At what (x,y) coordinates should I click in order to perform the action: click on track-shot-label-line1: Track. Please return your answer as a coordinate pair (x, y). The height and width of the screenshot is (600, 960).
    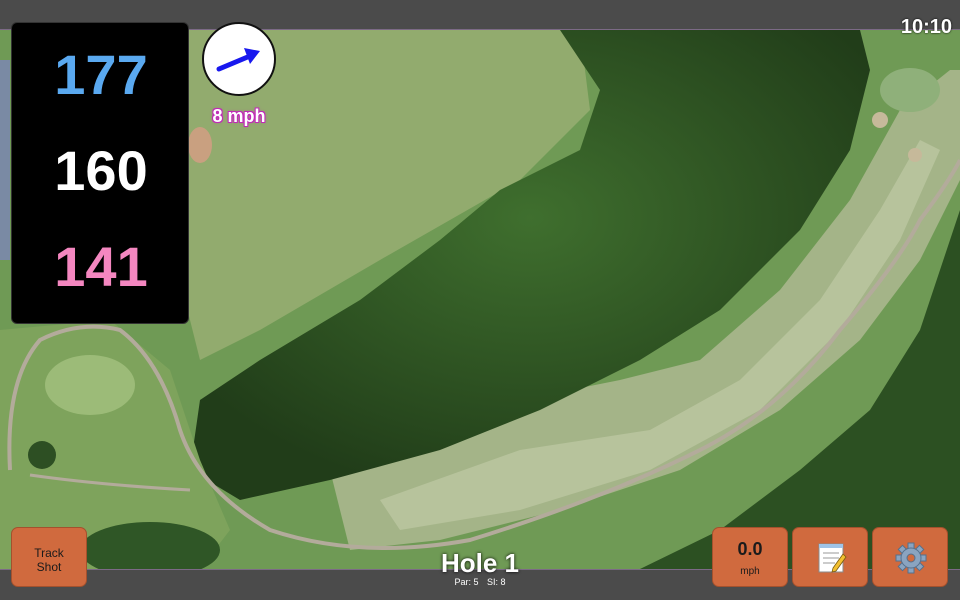
    Looking at the image, I should click on (49, 553).